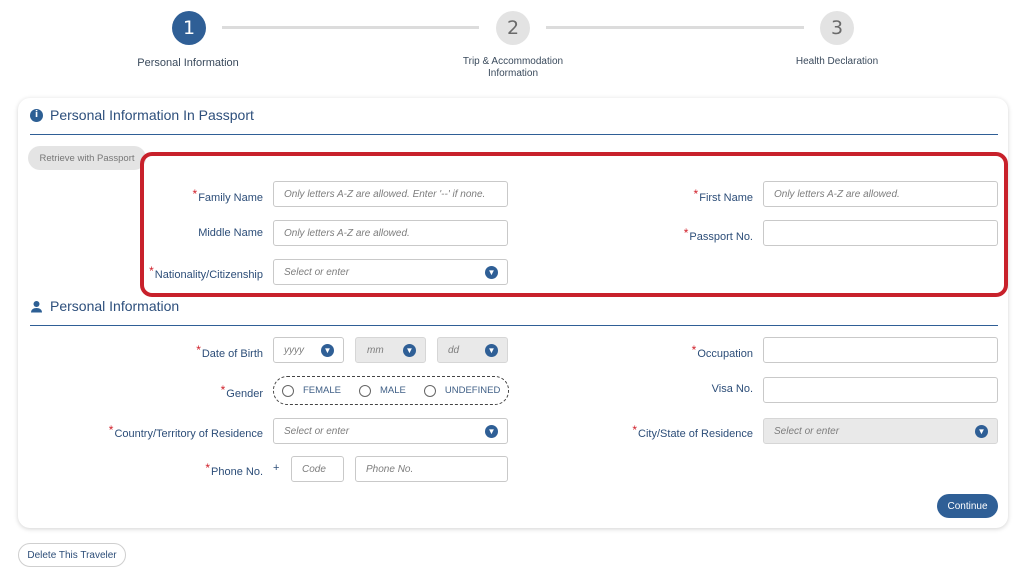  What do you see at coordinates (317, 469) in the screenshot?
I see `phone-code-input: Code` at bounding box center [317, 469].